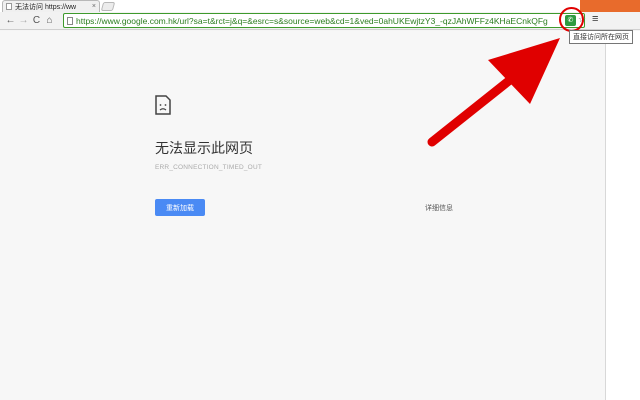 This screenshot has width=640, height=400. What do you see at coordinates (10, 20) in the screenshot?
I see `back-button: ←` at bounding box center [10, 20].